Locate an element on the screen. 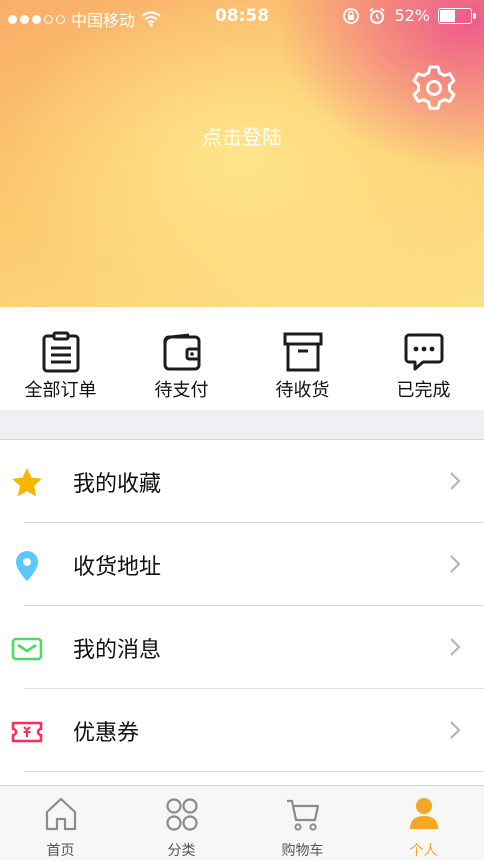  order-pending-payment-label: 待支付 is located at coordinates (181, 390).